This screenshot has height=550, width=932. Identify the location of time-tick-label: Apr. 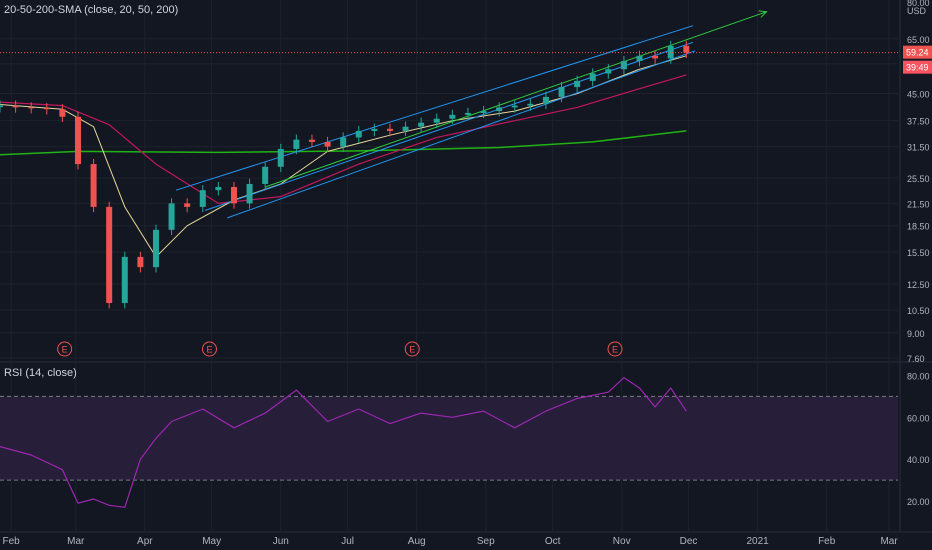
(145, 541).